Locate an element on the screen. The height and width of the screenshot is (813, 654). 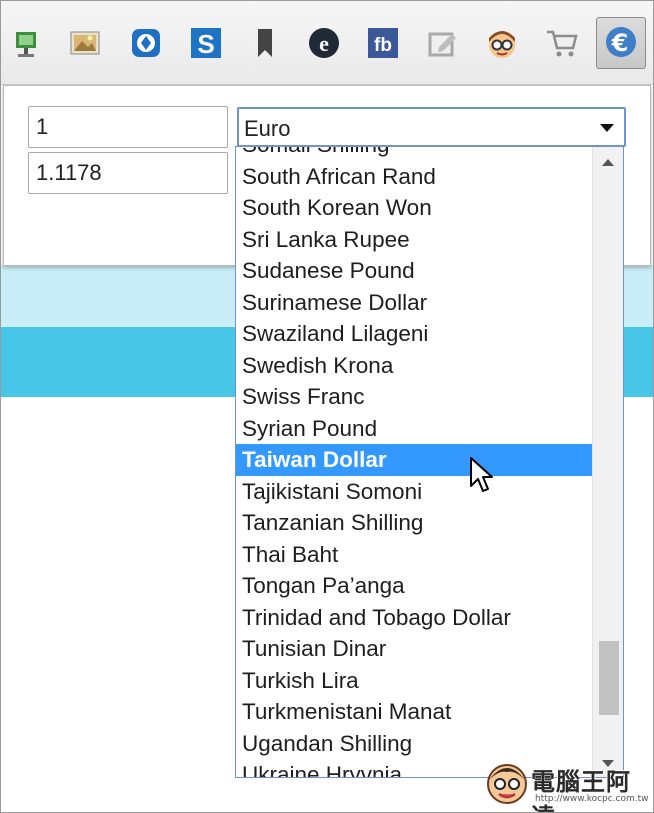
currency-option: Tanzanian Shilling is located at coordinates (414, 523).